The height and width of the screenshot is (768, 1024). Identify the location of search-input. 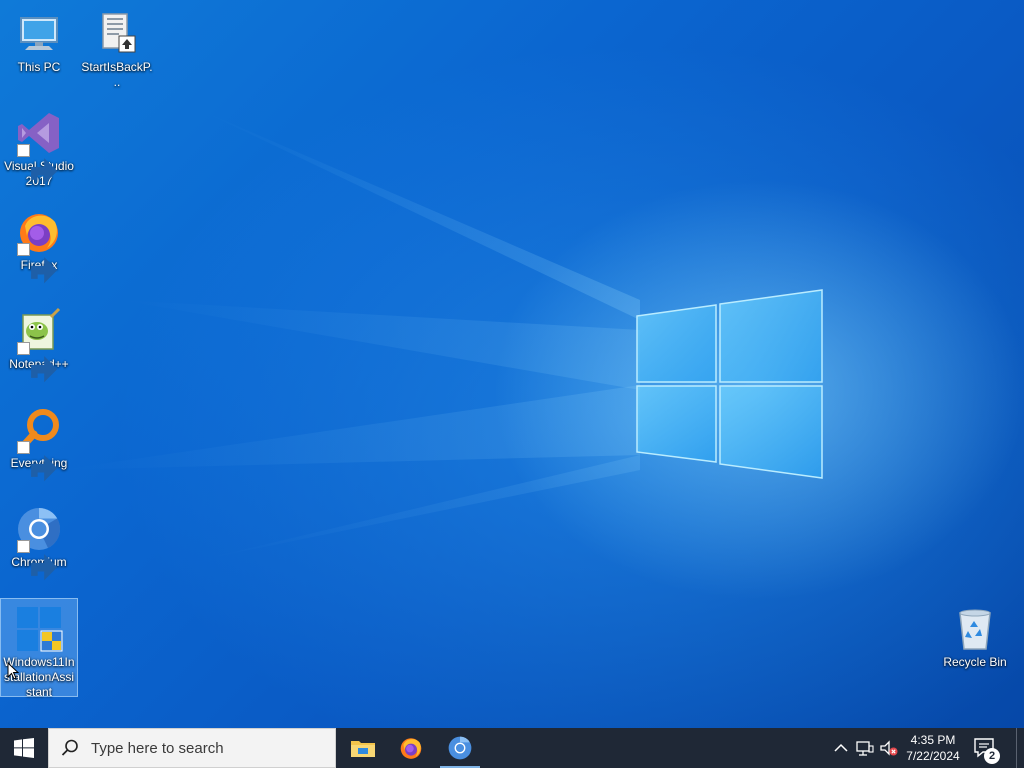
(206, 748).